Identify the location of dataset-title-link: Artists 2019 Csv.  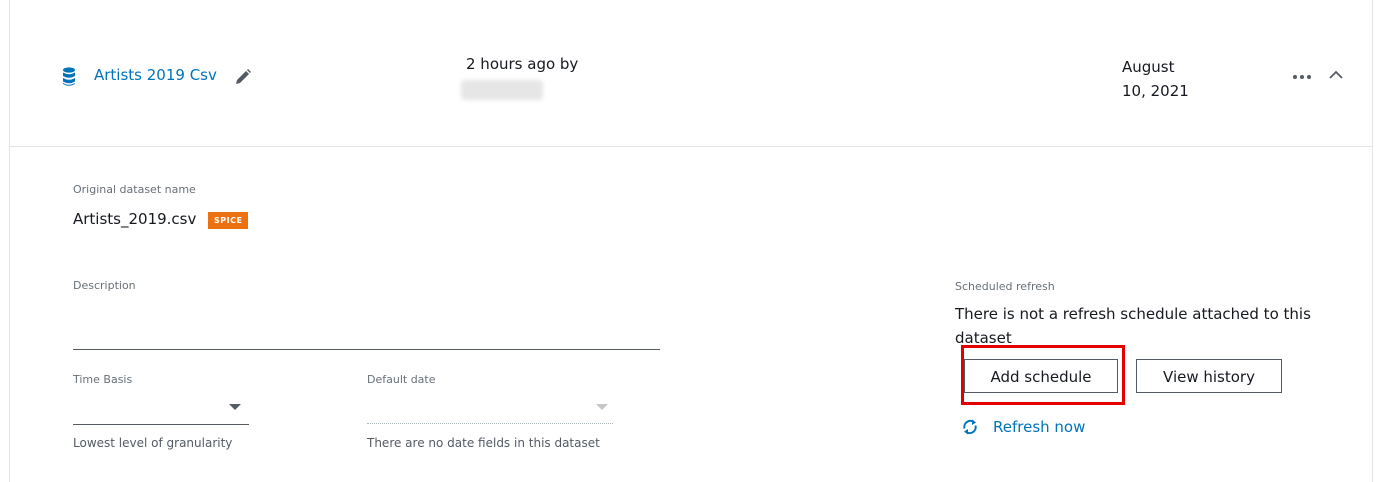
(155, 75).